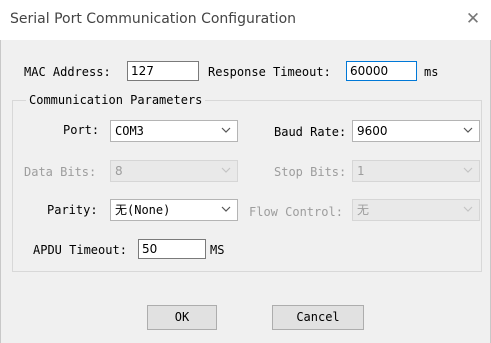 This screenshot has height=343, width=491. Describe the element at coordinates (67, 72) in the screenshot. I see `mac-address-label: MAC Address:` at that location.